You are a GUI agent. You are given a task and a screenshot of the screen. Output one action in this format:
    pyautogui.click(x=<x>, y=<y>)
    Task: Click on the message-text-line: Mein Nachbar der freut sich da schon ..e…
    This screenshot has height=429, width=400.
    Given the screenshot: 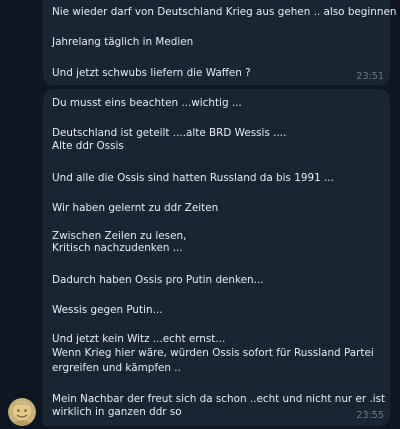 What is the action you would take?
    pyautogui.click(x=219, y=399)
    